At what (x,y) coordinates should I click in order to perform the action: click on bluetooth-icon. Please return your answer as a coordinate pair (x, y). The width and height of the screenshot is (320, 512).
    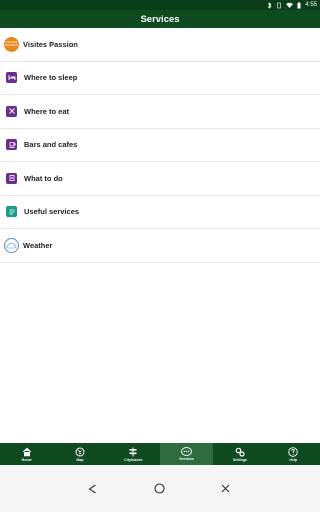
    Looking at the image, I should click on (270, 5).